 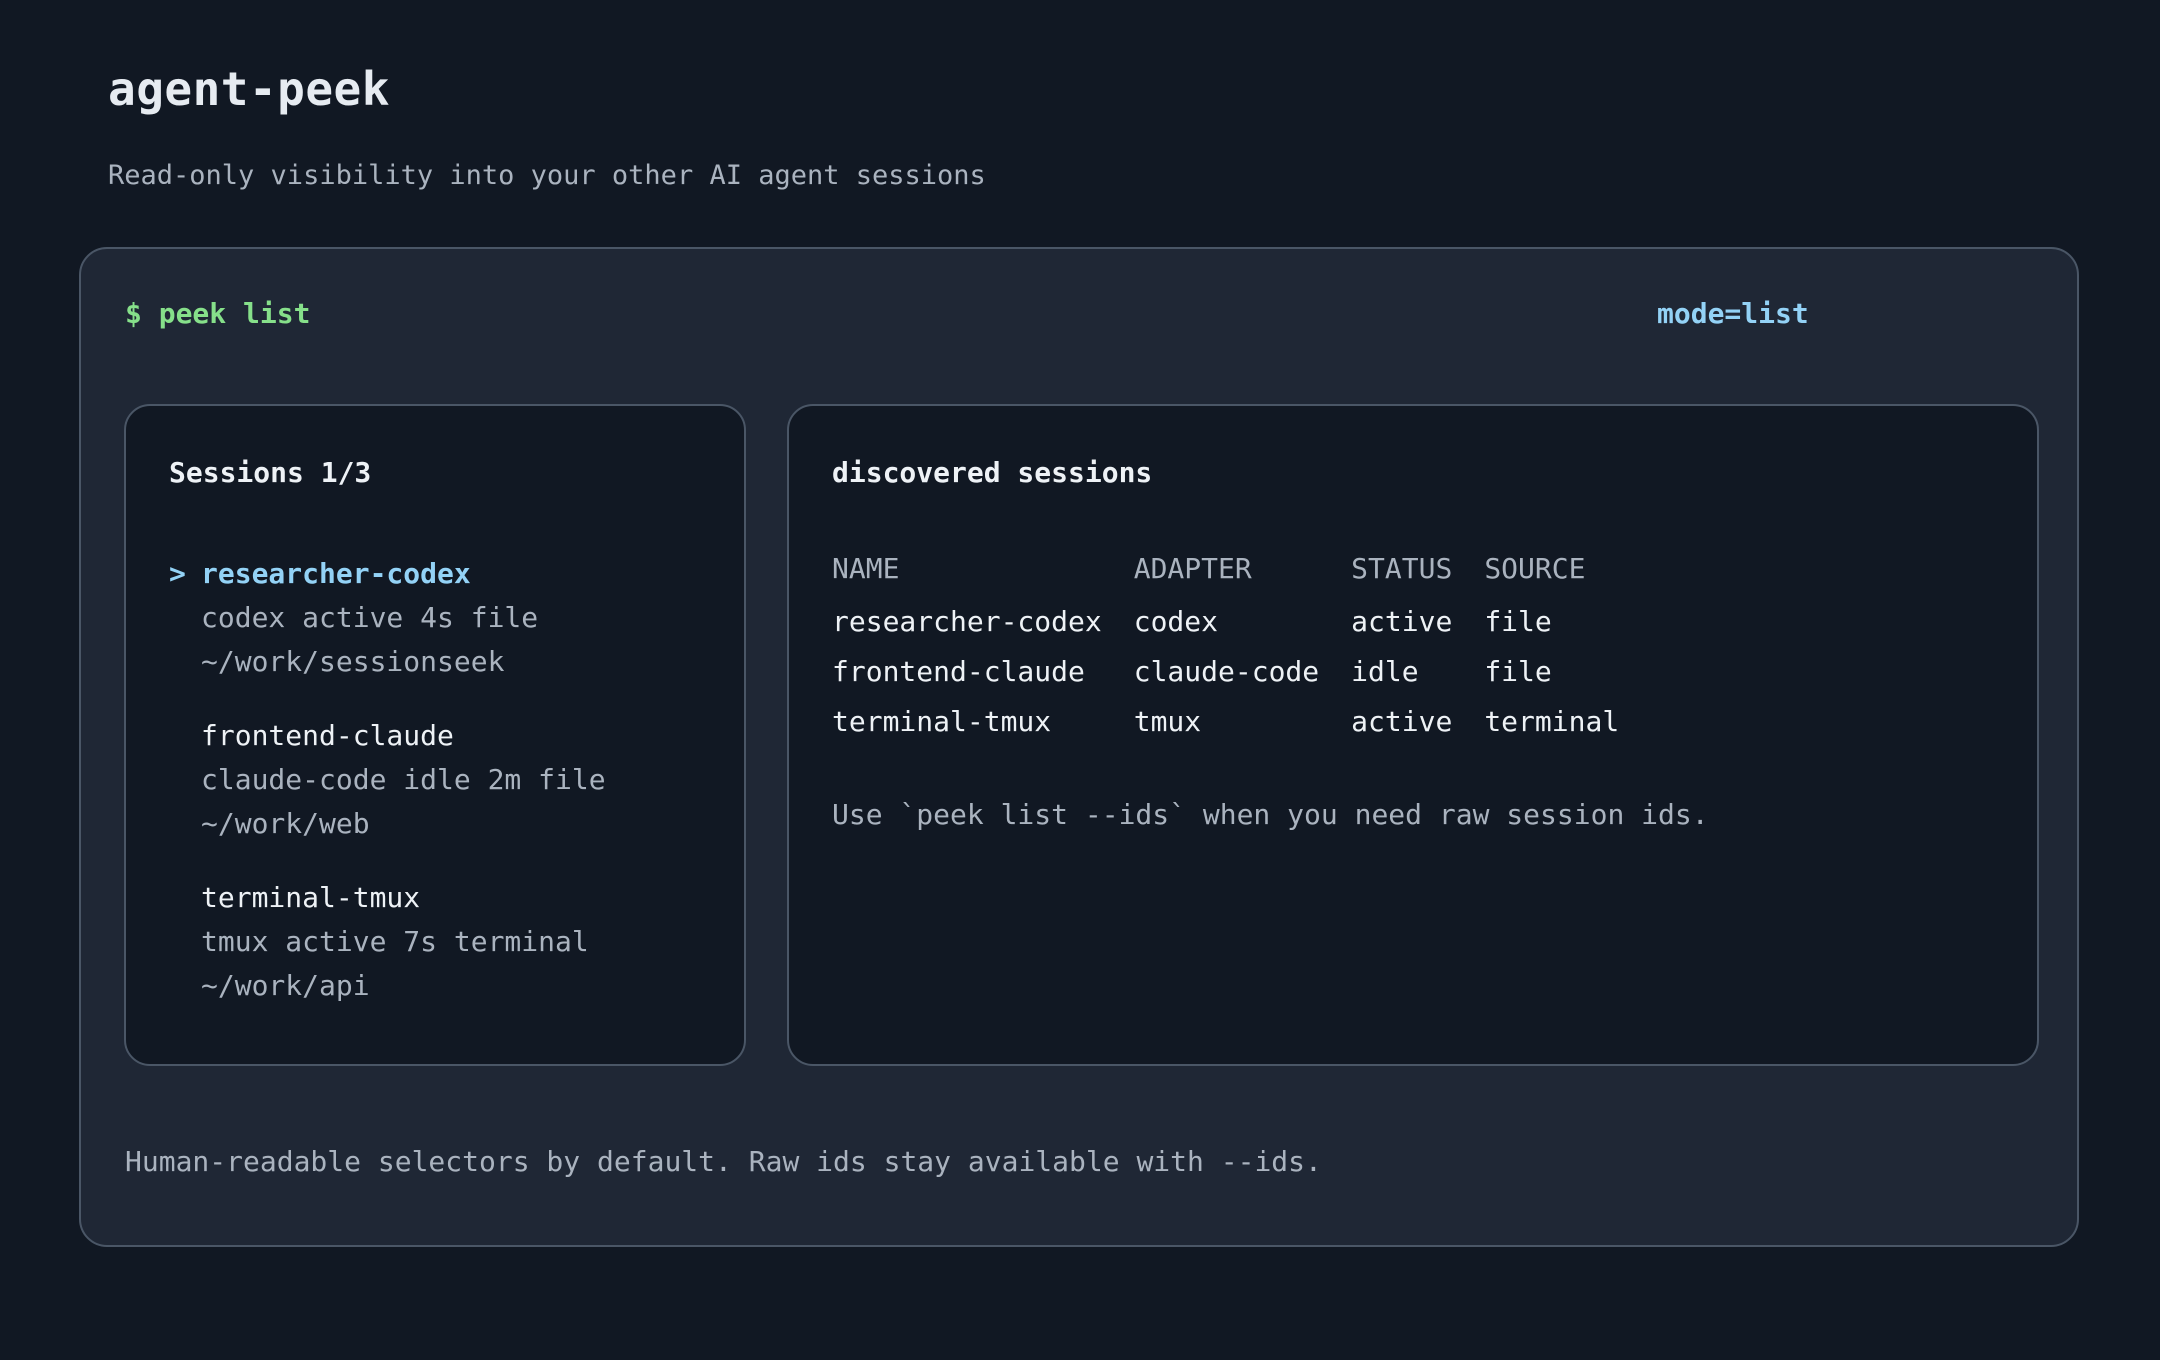 I want to click on mode-indicator: mode=list, so click(x=1733, y=313).